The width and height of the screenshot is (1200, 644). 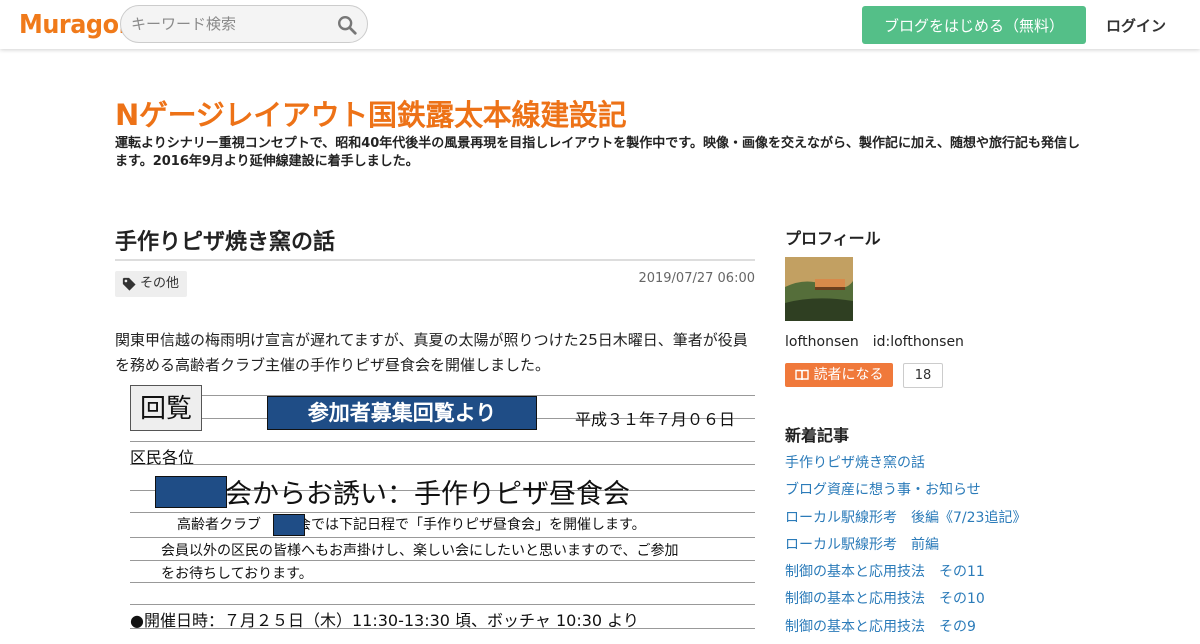 I want to click on notice-line-1a: 高齢者クラブ, so click(x=219, y=525).